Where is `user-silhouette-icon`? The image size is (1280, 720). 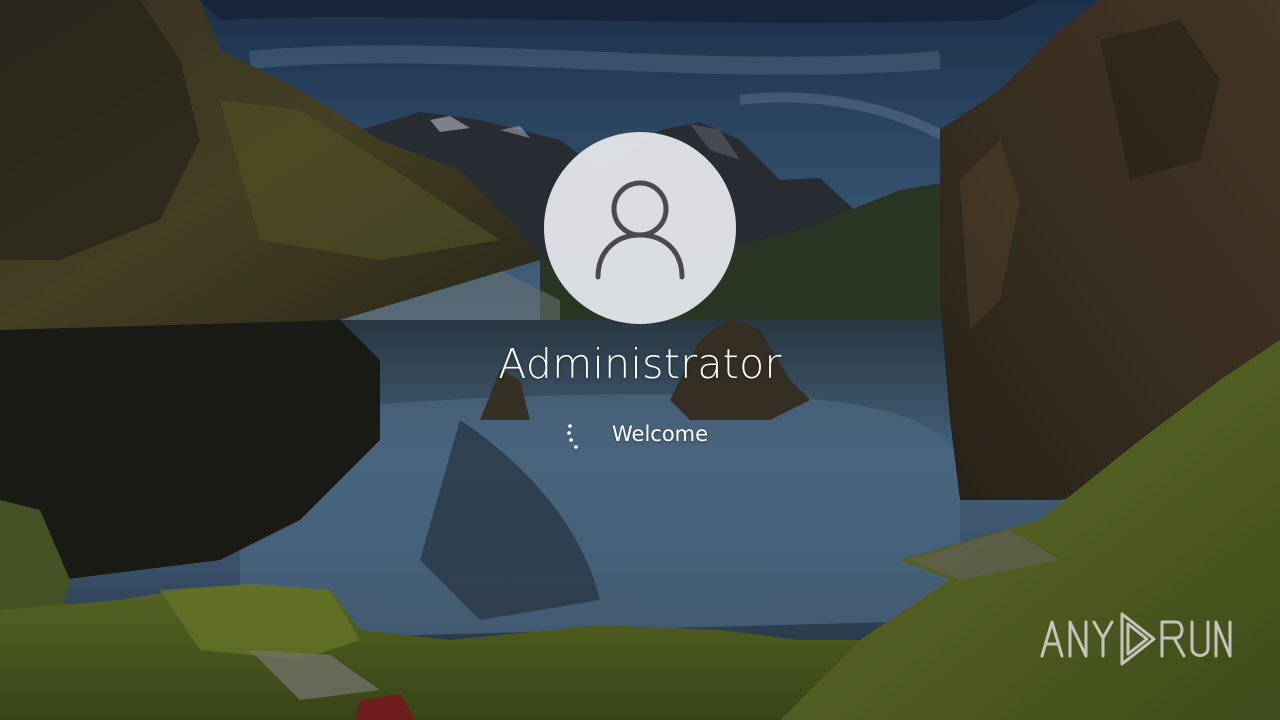 user-silhouette-icon is located at coordinates (640, 230).